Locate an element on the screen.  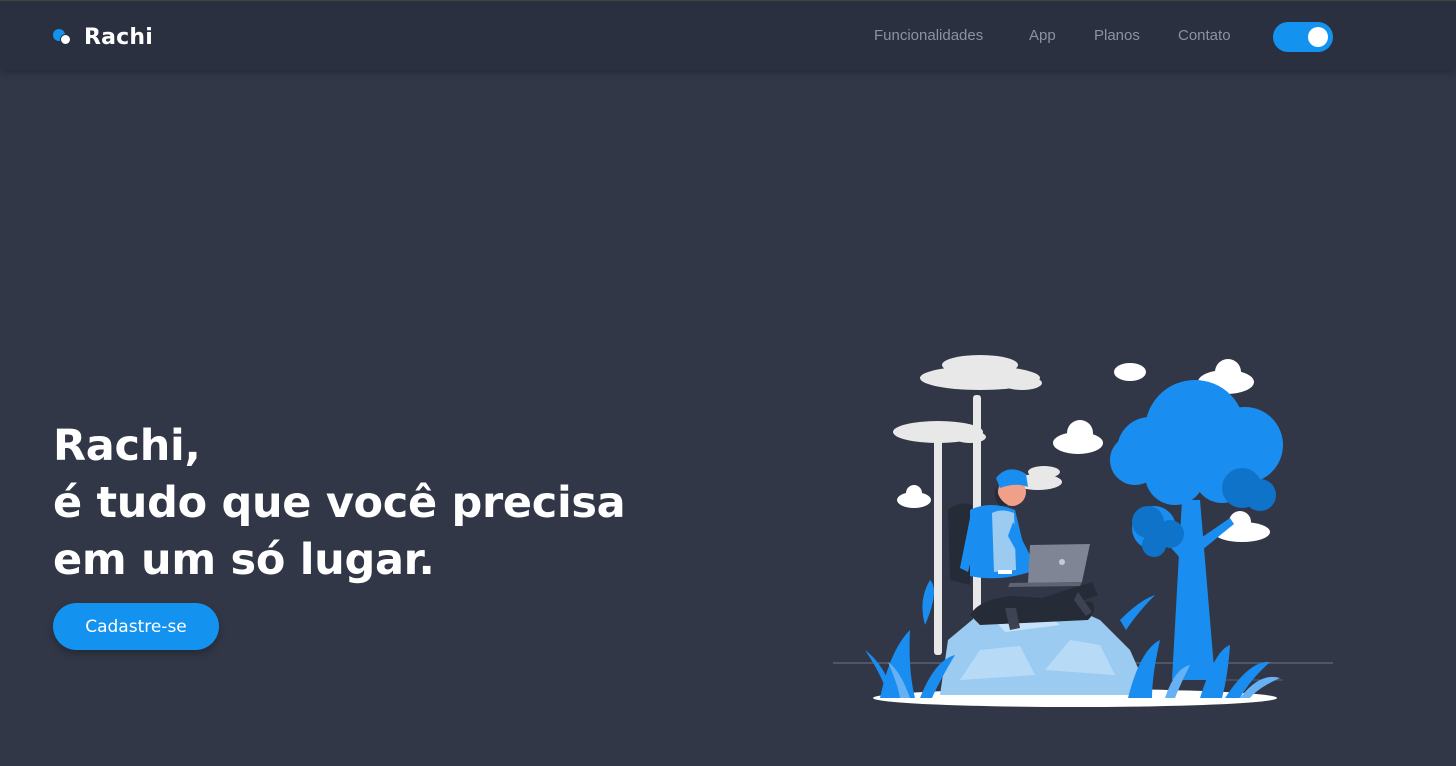
signup-button: Cadastre-se is located at coordinates (136, 626).